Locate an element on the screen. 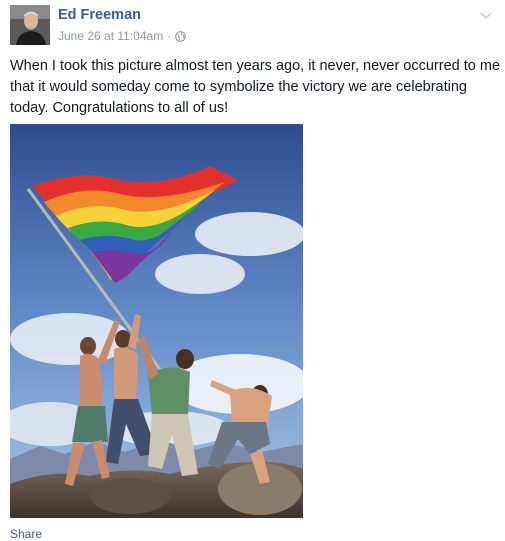 Image resolution: width=505 pixels, height=541 pixels. author-name: Ed Freeman is located at coordinates (99, 15).